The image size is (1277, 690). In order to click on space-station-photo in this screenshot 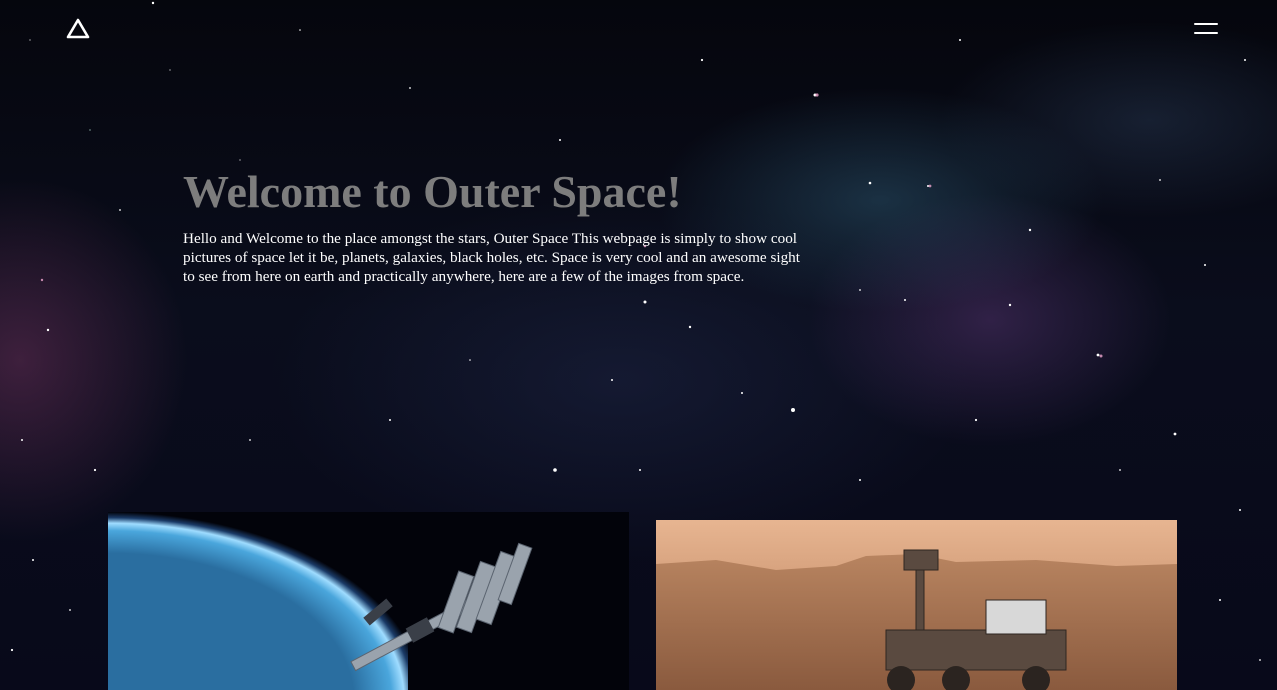, I will do `click(368, 601)`.